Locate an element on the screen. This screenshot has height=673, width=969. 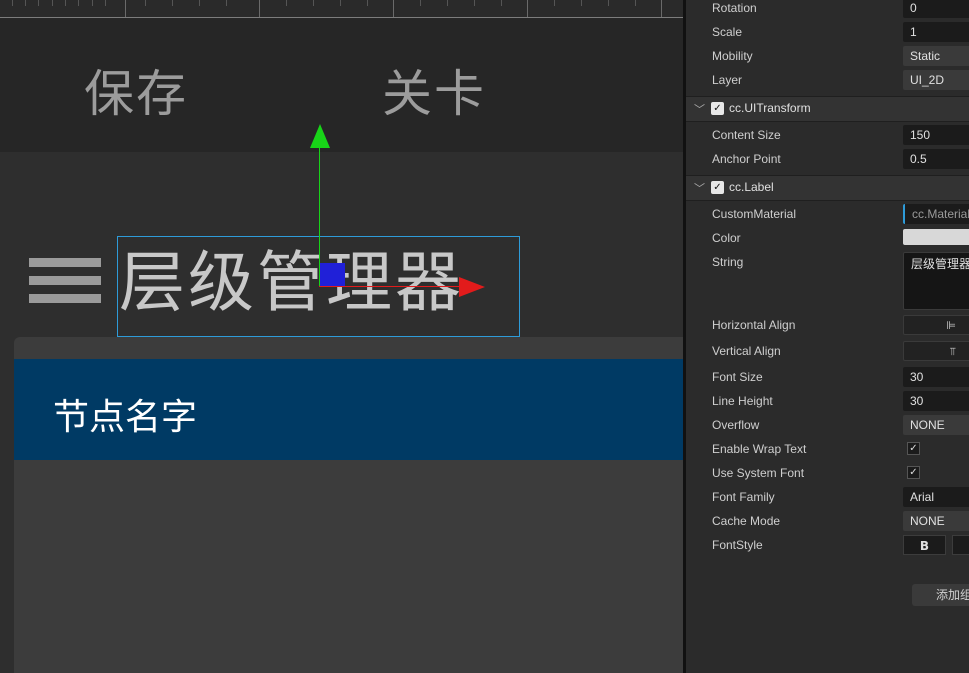
scale-field: 1 is located at coordinates (936, 32).